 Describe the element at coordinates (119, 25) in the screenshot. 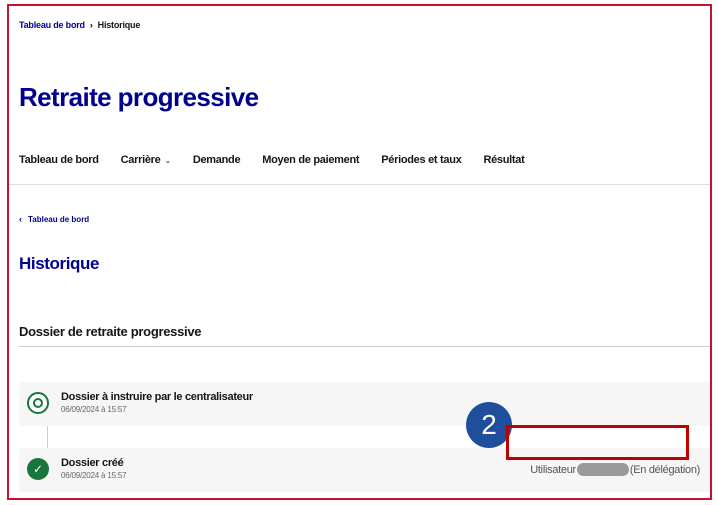

I see `breadcrumb-current: Historique` at that location.